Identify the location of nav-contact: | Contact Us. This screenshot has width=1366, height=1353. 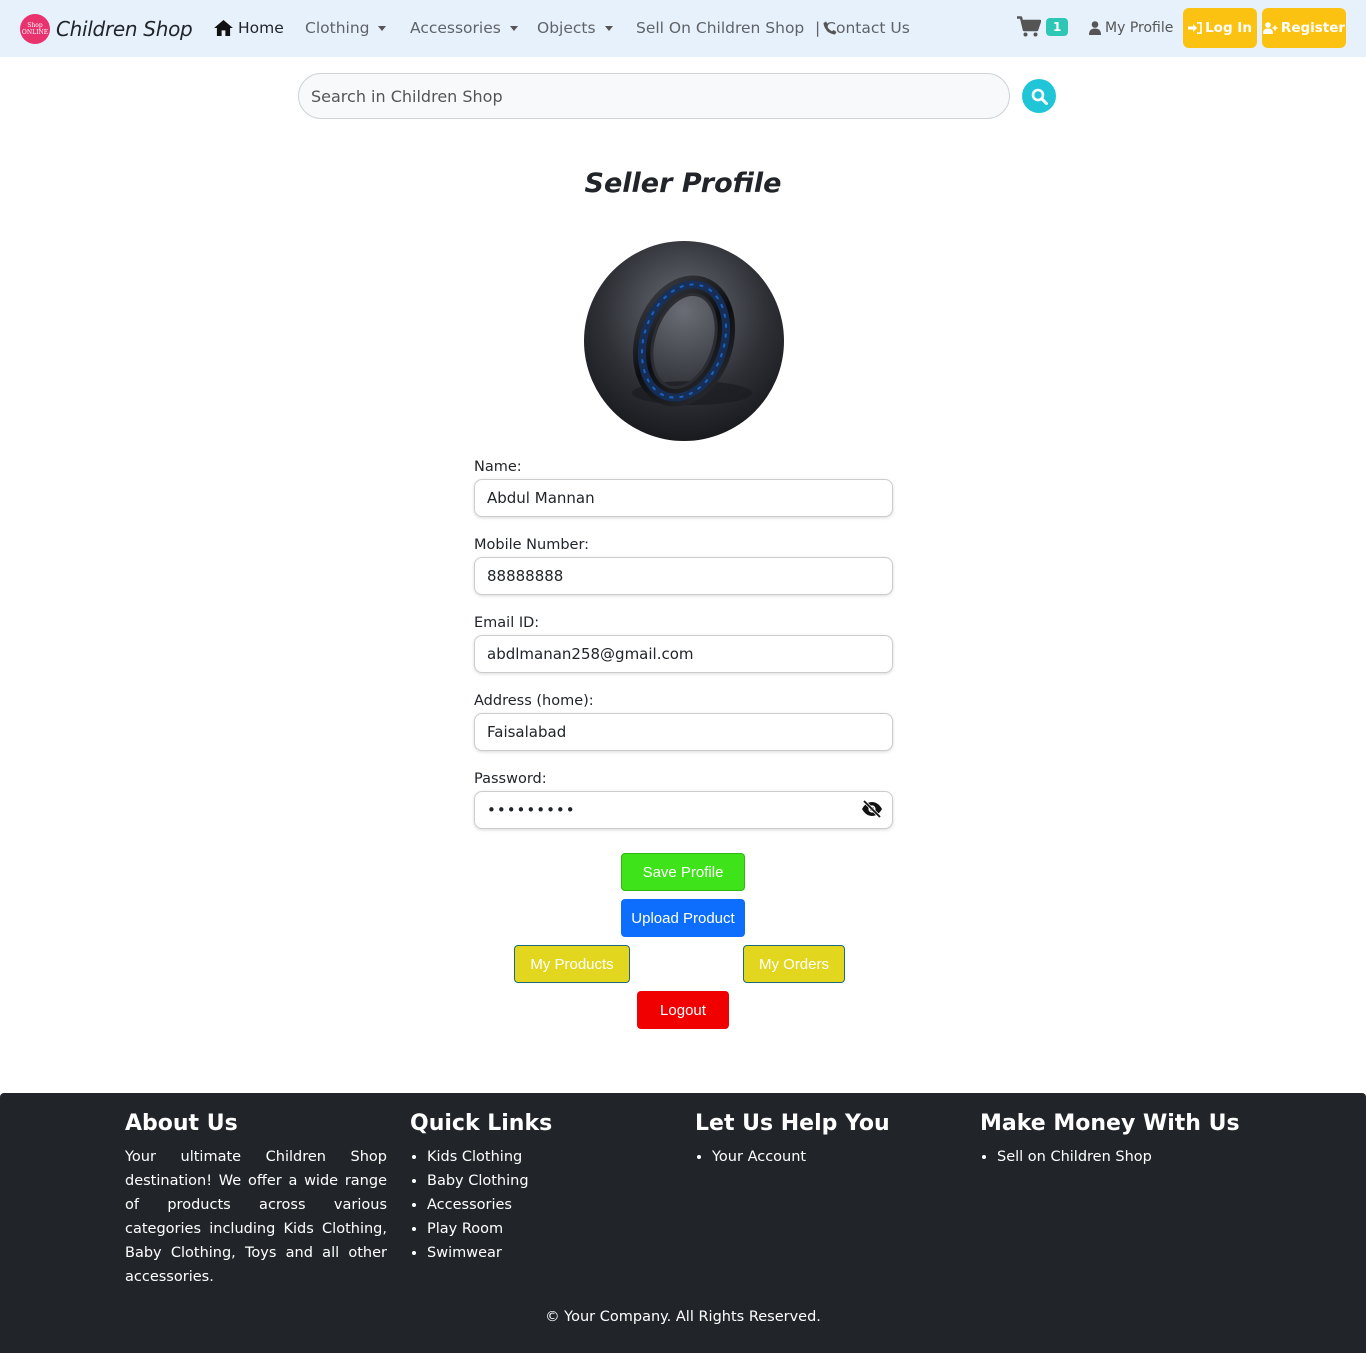
(862, 28).